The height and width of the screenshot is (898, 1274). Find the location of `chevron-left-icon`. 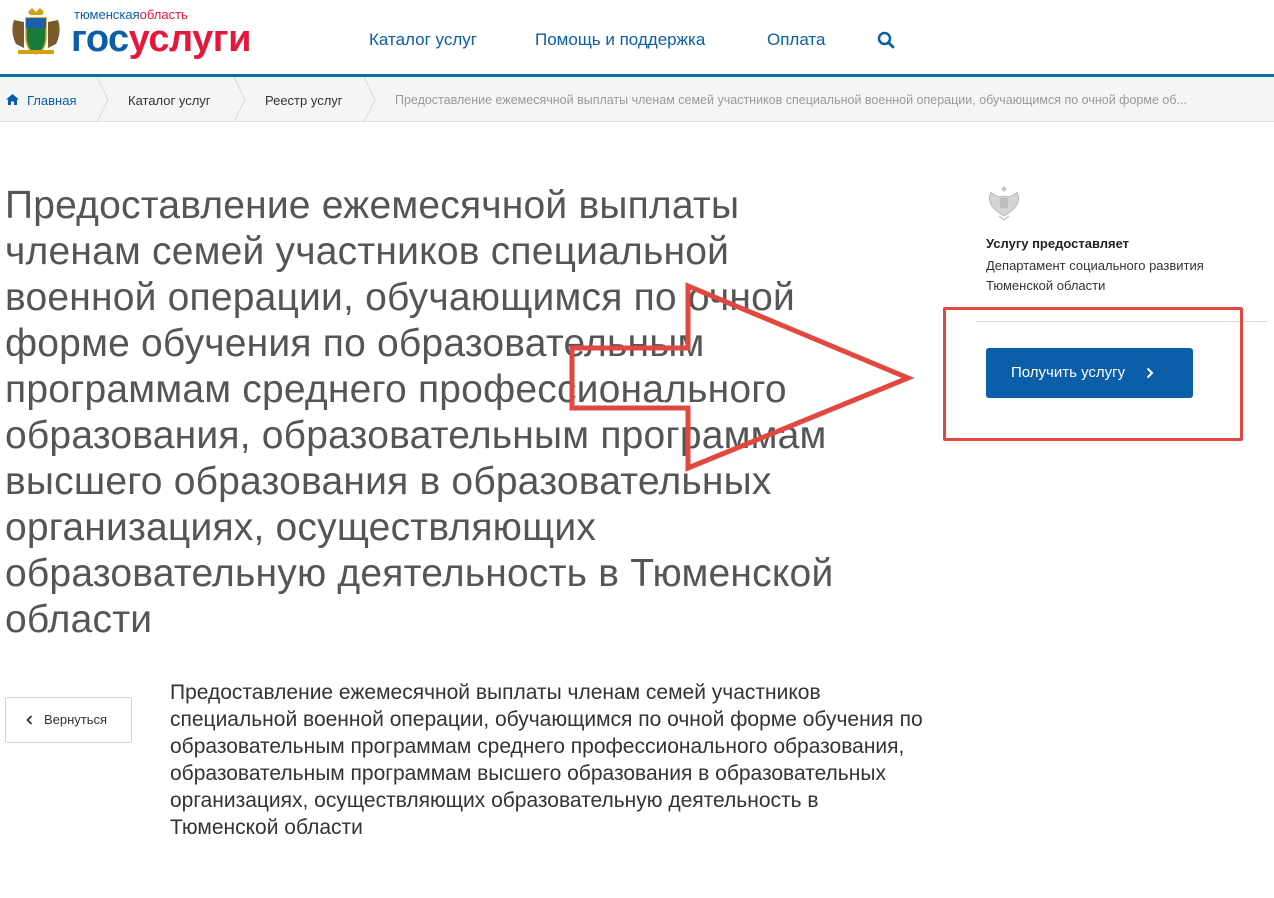

chevron-left-icon is located at coordinates (29, 720).